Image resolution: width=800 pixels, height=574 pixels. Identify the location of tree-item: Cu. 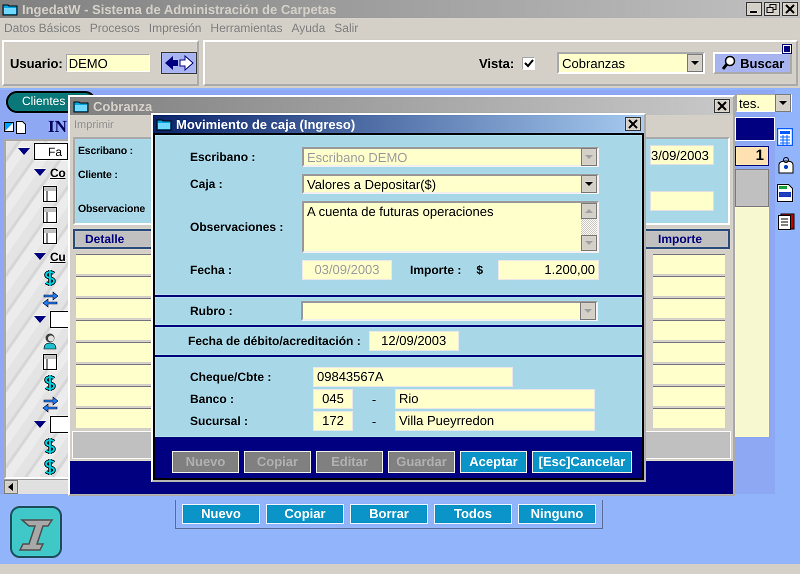
(58, 257).